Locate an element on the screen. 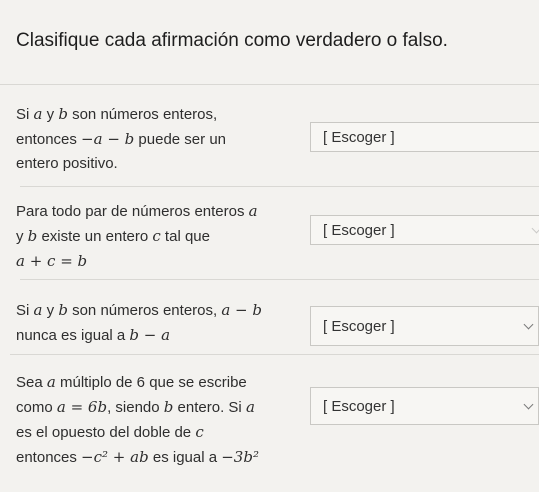  statement-line: Sea a múltiplo de 6 que se escribe is located at coordinates (131, 382).